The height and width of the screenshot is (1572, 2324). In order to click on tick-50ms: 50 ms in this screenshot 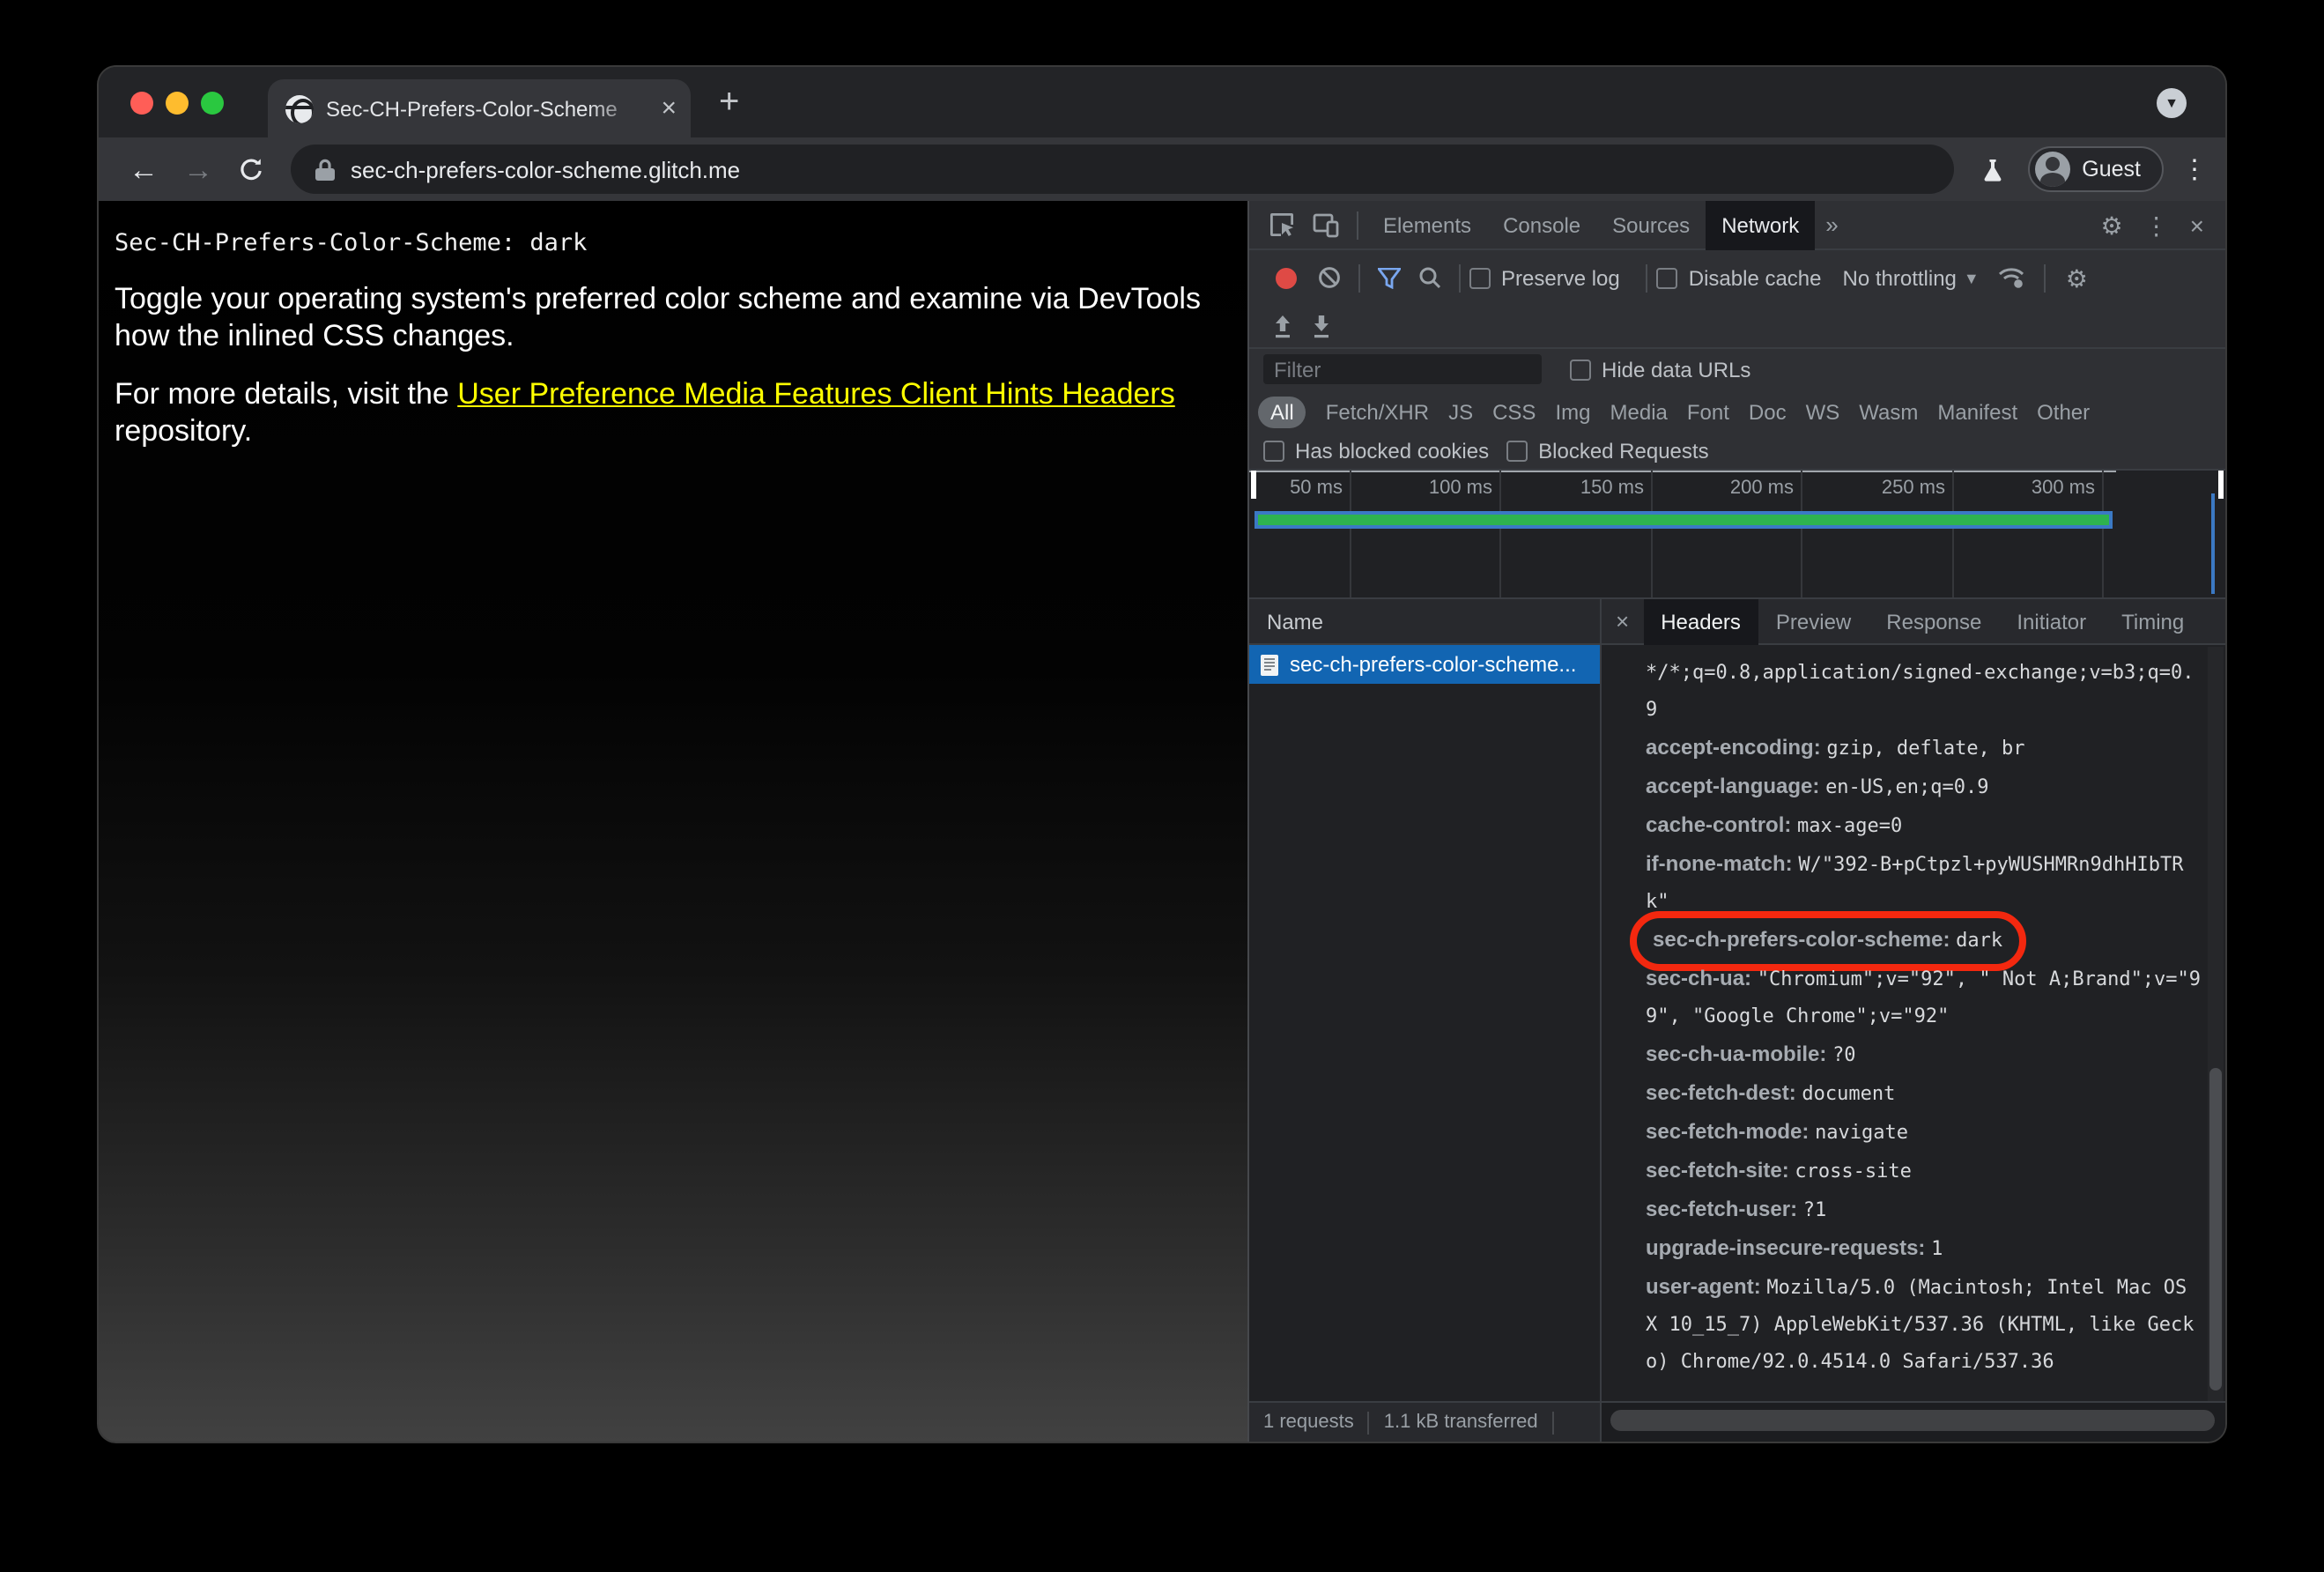, I will do `click(1316, 489)`.